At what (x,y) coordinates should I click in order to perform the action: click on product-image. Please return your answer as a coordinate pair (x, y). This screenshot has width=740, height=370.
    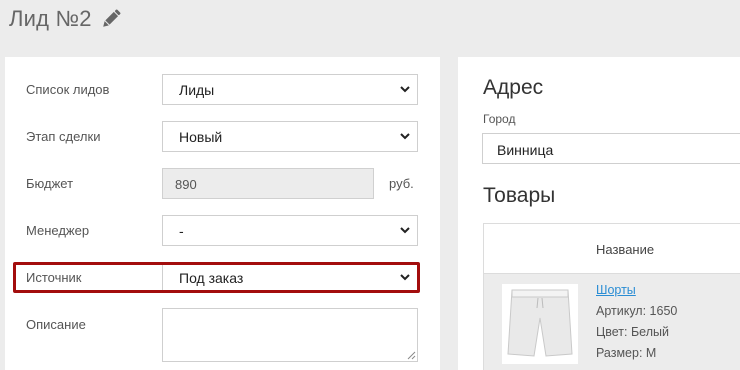
    Looking at the image, I should click on (540, 324).